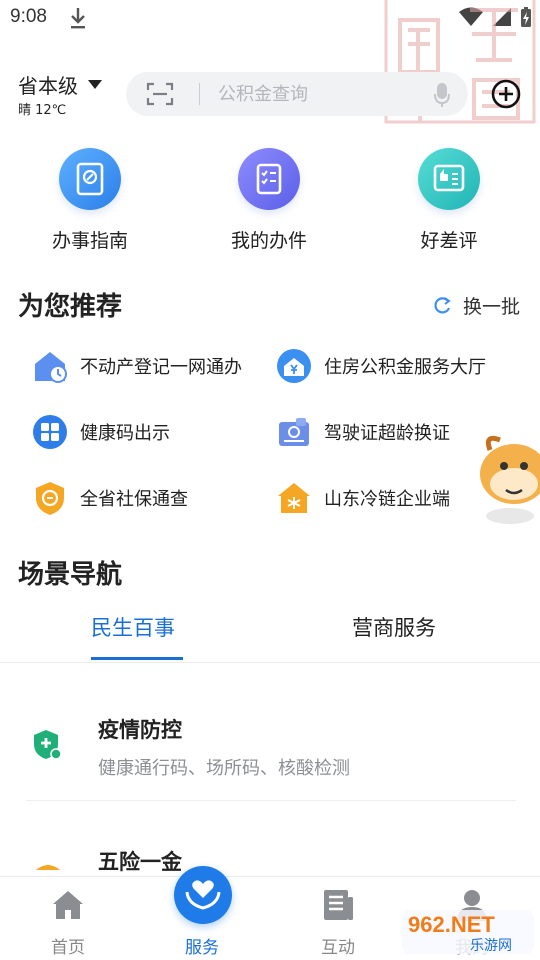 This screenshot has height=960, width=540. Describe the element at coordinates (394, 627) in the screenshot. I see `tab-yingshang: 营商服务` at that location.